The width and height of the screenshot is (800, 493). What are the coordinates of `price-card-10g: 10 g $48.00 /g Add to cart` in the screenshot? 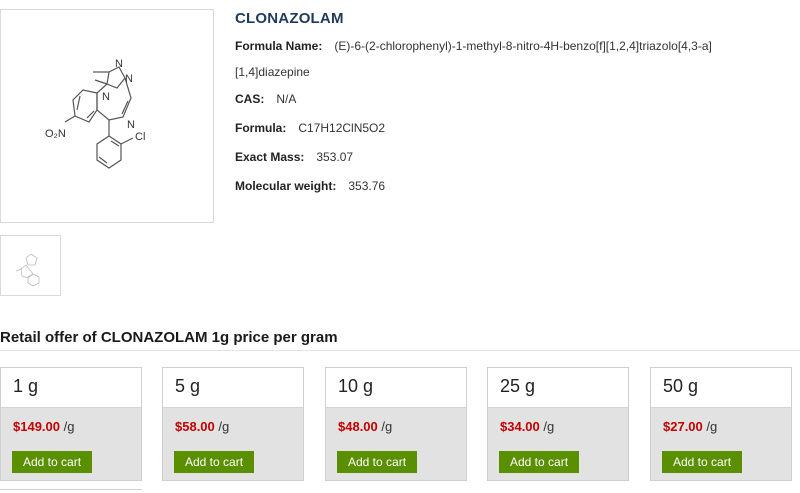 It's located at (396, 424).